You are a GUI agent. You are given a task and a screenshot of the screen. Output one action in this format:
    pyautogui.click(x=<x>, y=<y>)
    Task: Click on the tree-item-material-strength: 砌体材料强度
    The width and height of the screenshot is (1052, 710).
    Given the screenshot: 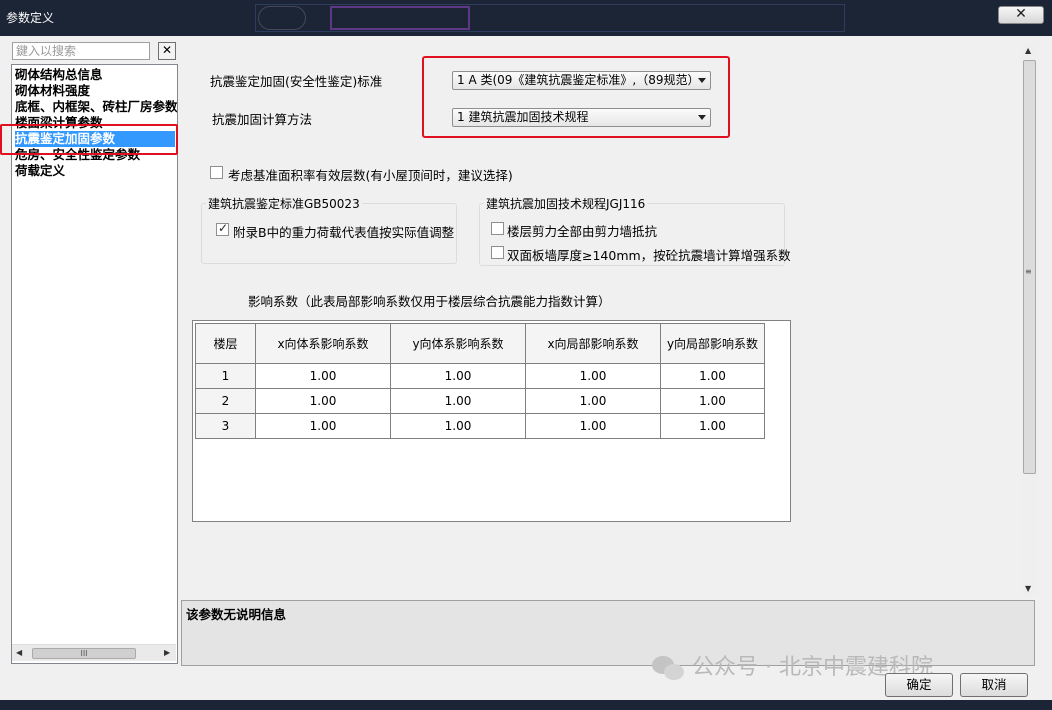 What is the action you would take?
    pyautogui.click(x=96, y=91)
    